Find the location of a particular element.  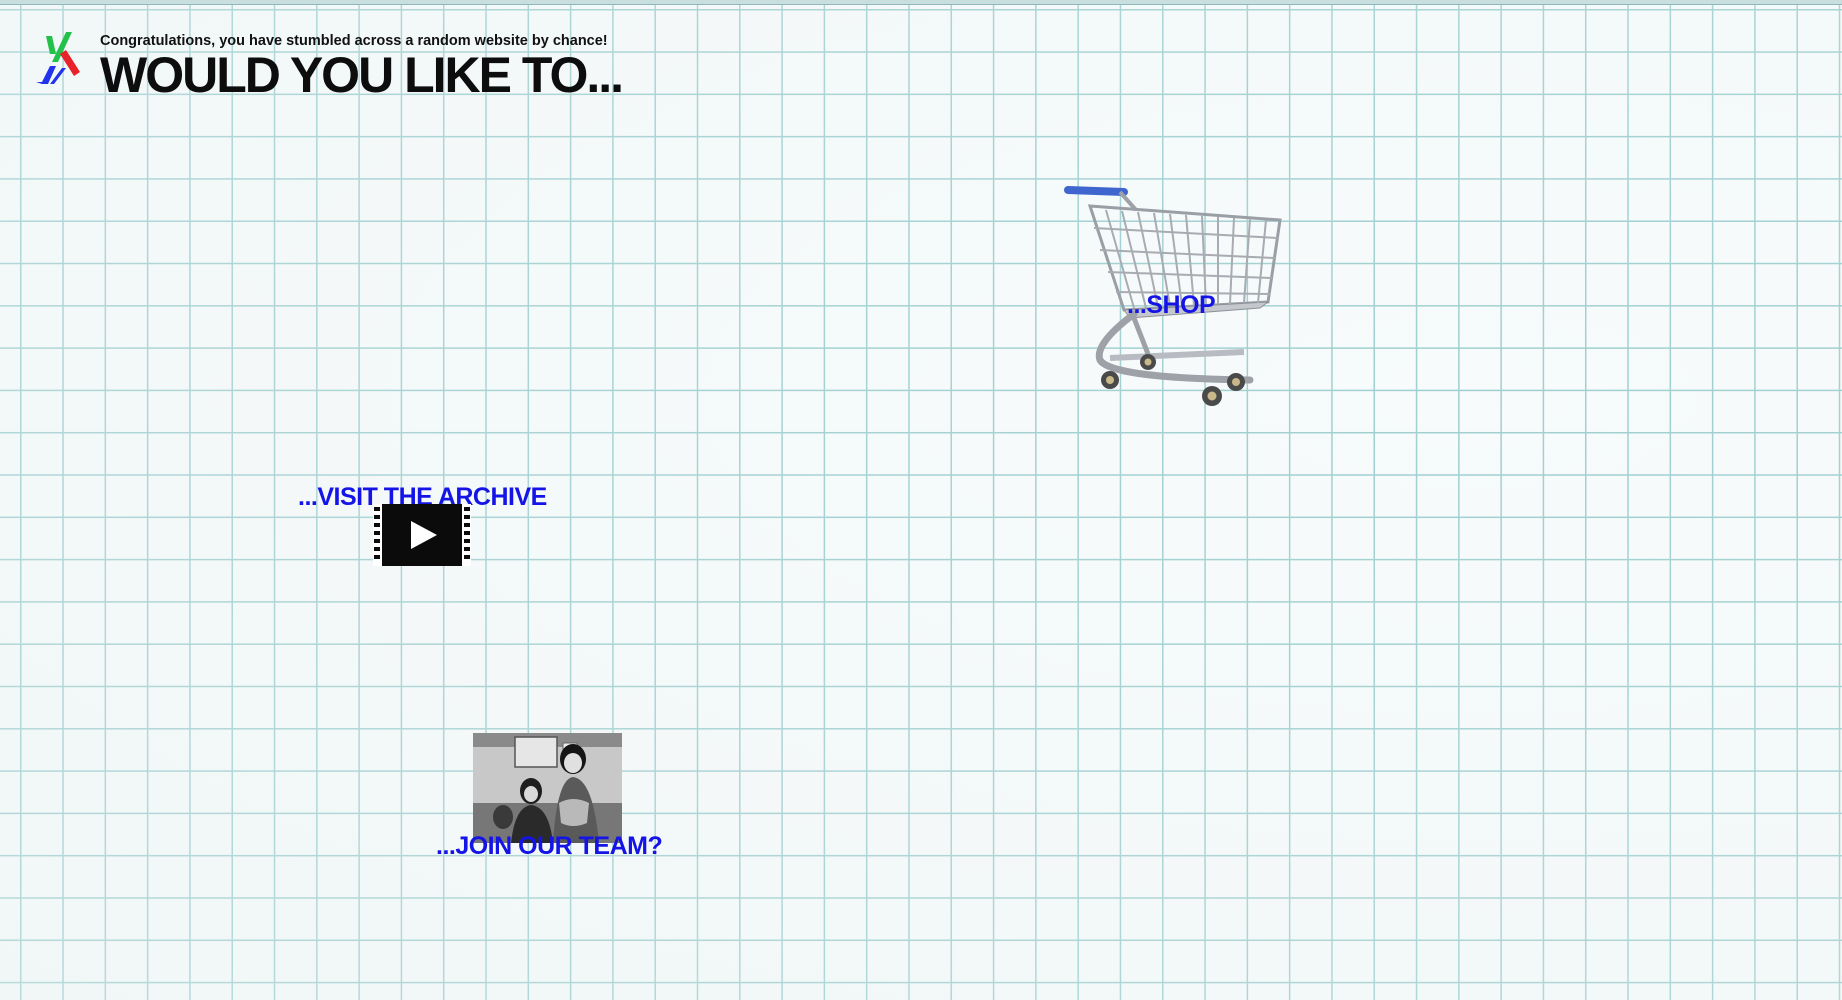

join-team-link: ...JOIN OUR TEAM? is located at coordinates (549, 846).